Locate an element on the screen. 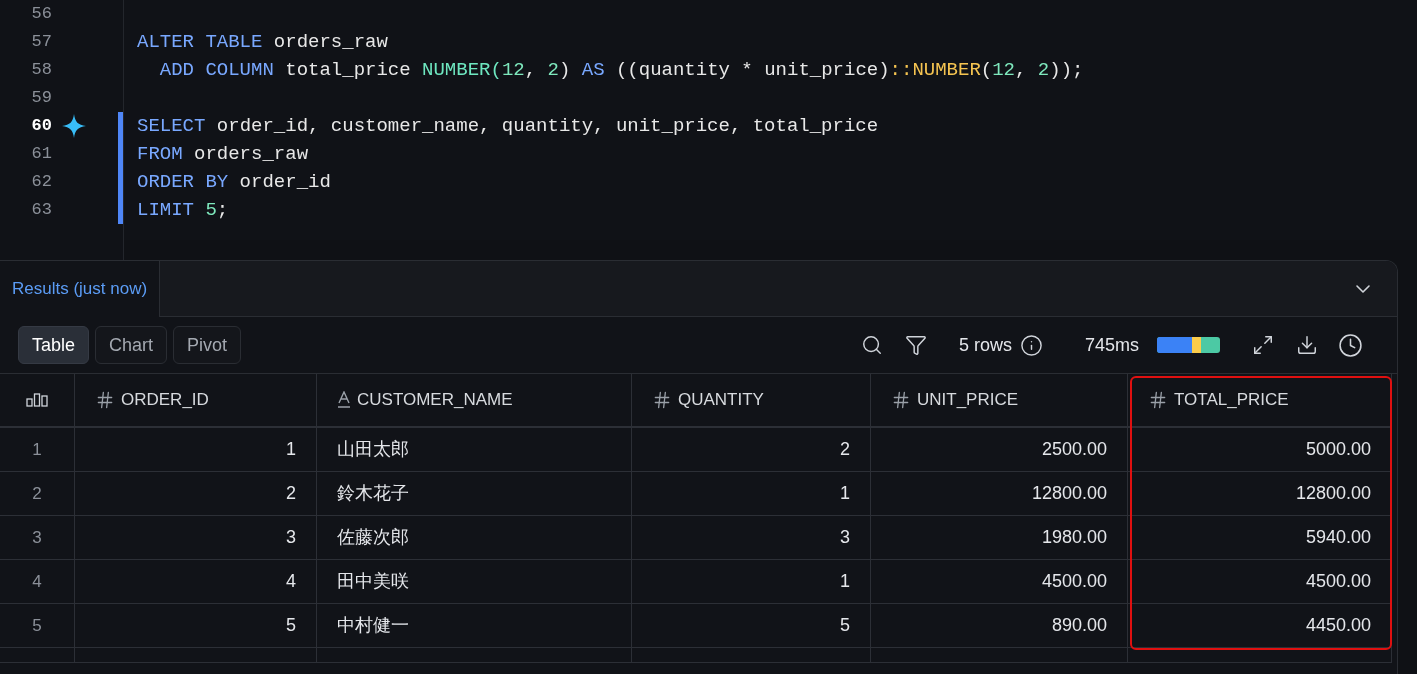 This screenshot has height=674, width=1417. history-icon is located at coordinates (1350, 345).